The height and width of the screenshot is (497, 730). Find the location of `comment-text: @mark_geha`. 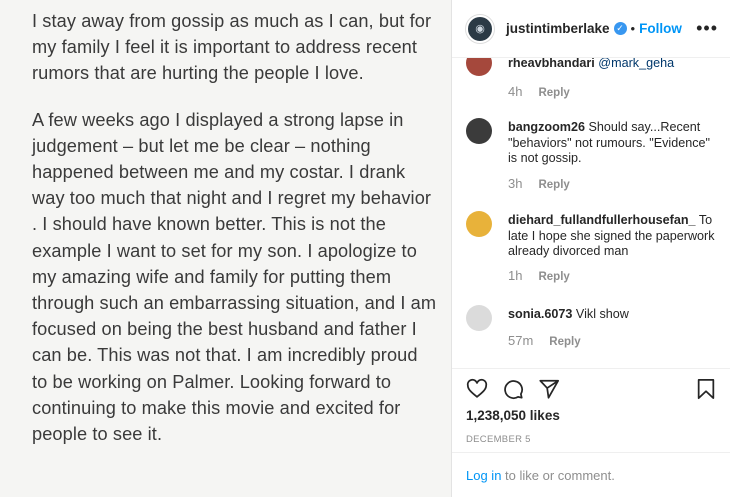

comment-text: @mark_geha is located at coordinates (636, 64).